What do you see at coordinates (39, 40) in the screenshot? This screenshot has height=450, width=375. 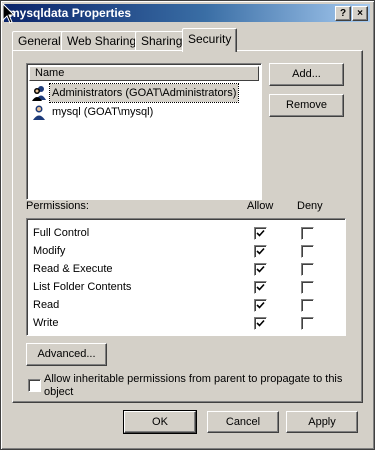 I see `tab-general: General` at bounding box center [39, 40].